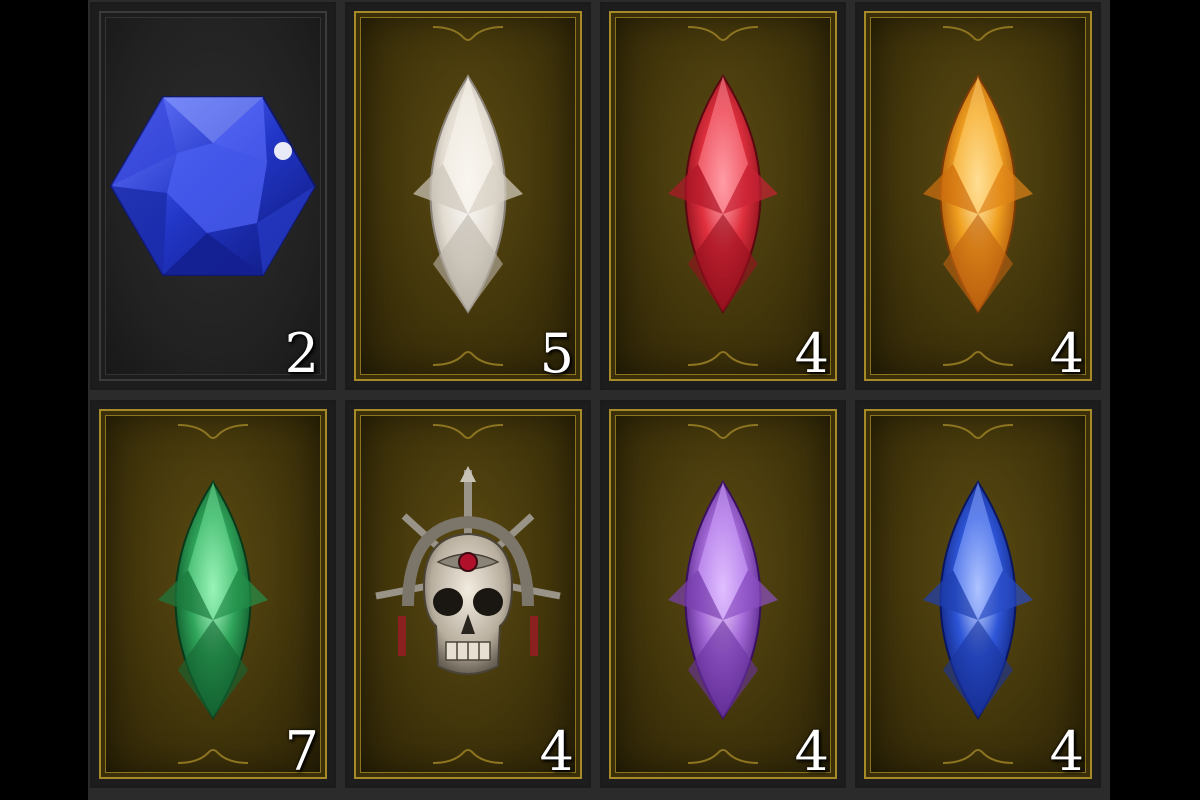  Describe the element at coordinates (978, 601) in the screenshot. I see `sapphire-marquise-gem-icon` at that location.